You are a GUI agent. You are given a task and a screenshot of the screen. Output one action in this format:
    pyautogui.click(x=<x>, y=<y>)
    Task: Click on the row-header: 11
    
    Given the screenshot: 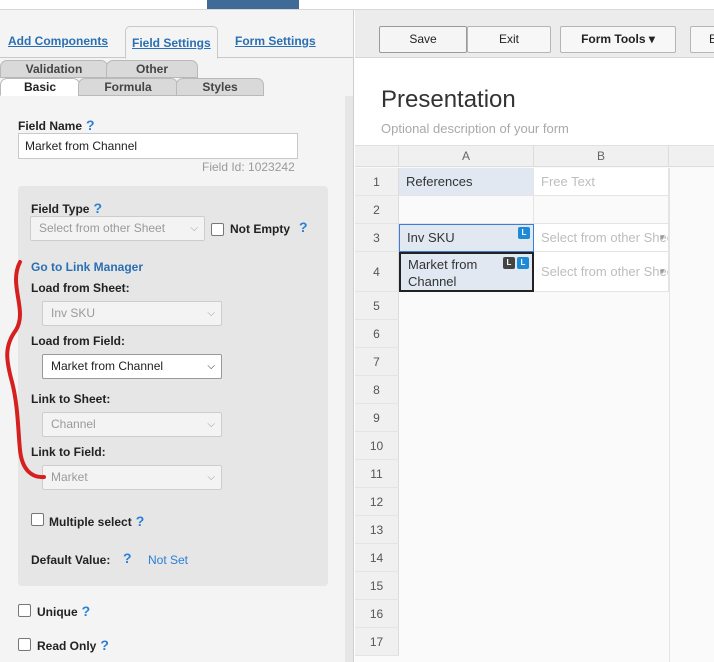 What is the action you would take?
    pyautogui.click(x=377, y=474)
    